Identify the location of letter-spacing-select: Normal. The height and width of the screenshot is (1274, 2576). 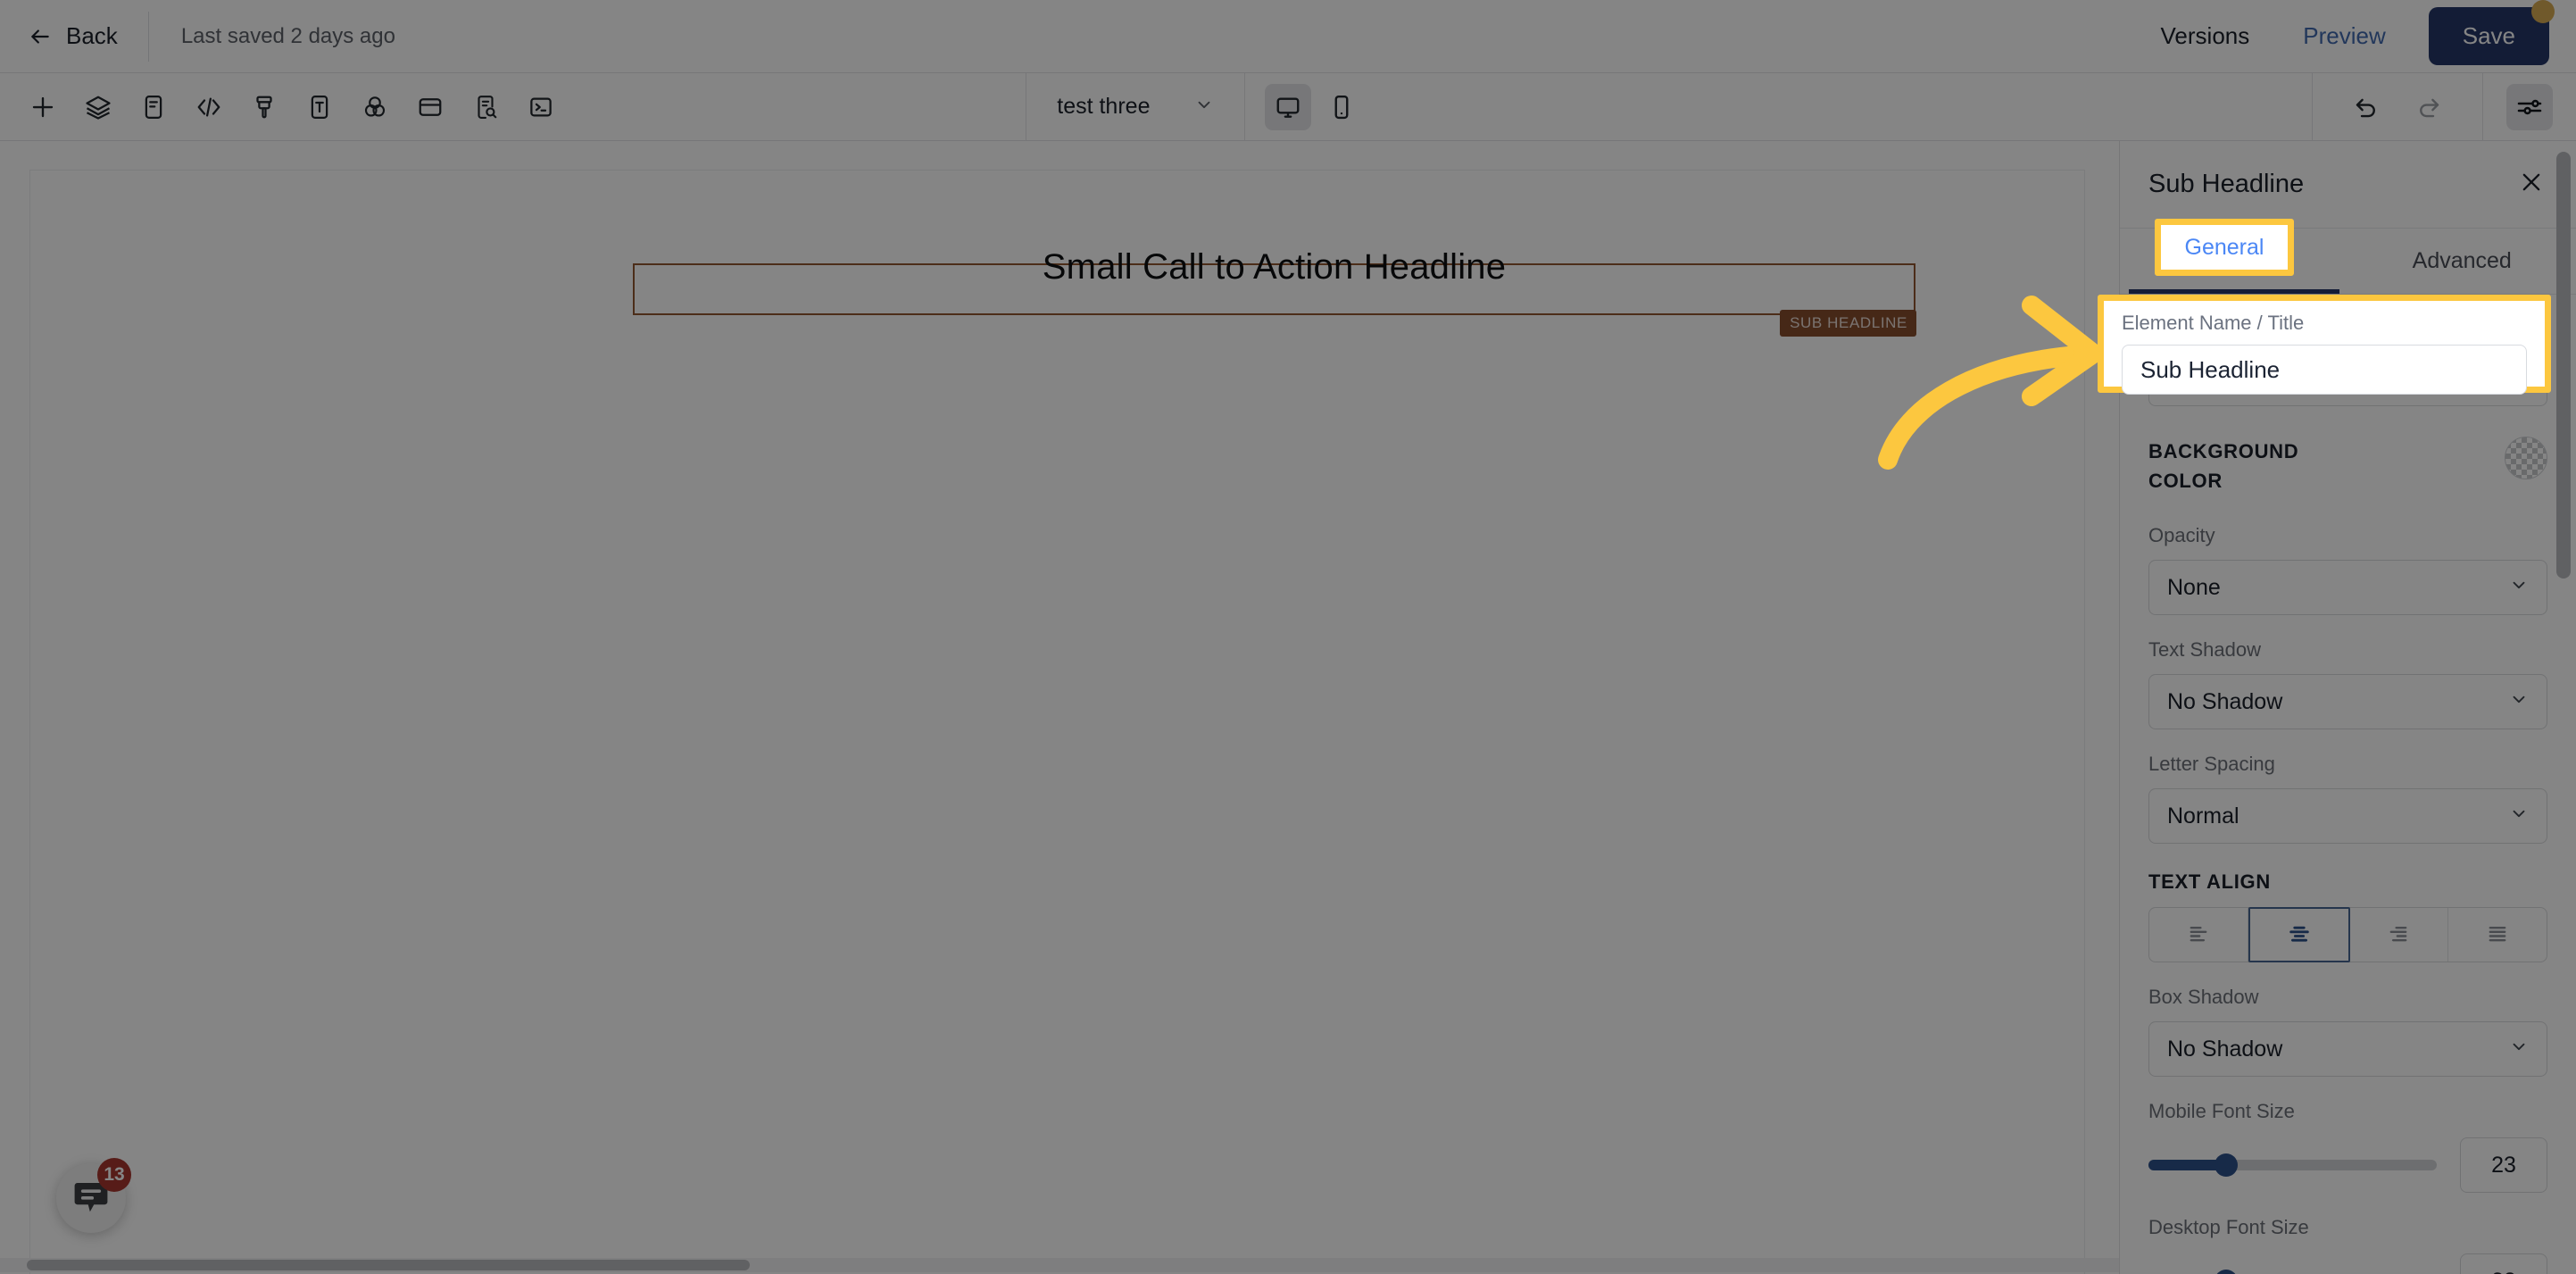
(2348, 816).